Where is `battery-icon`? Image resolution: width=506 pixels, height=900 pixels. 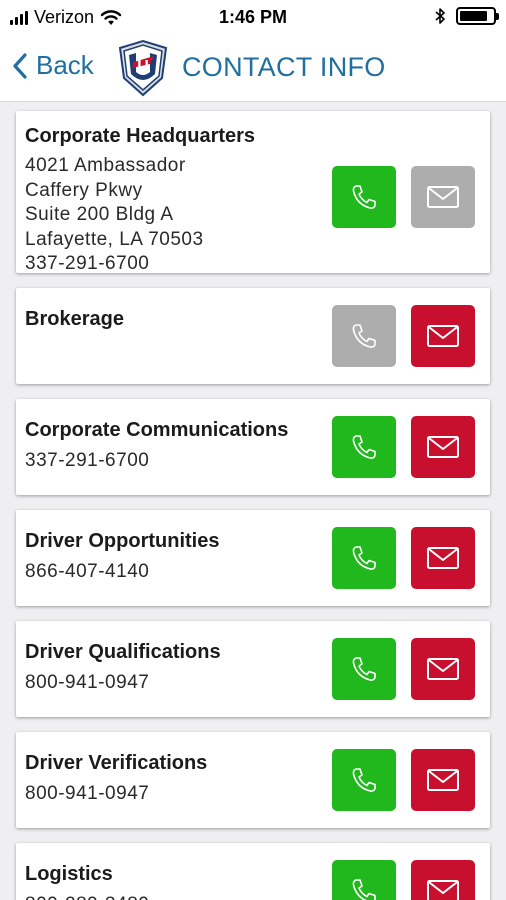 battery-icon is located at coordinates (477, 16).